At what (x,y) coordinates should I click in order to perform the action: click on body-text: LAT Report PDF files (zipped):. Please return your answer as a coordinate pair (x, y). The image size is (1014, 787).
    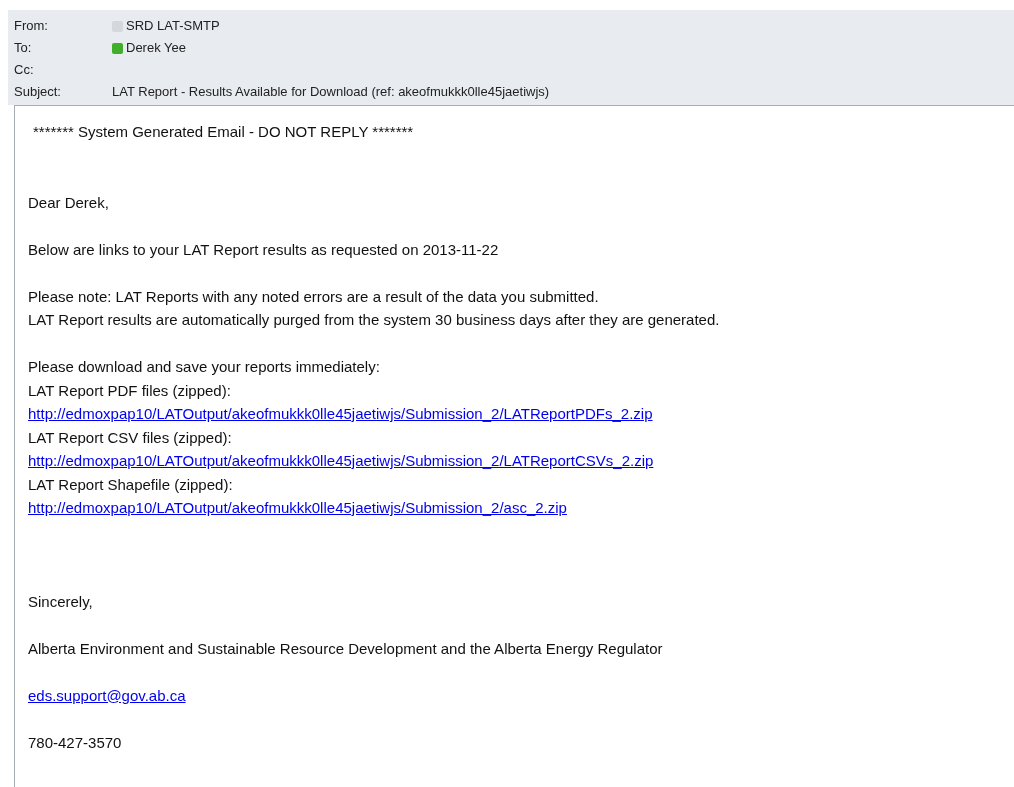
    Looking at the image, I should click on (129, 390).